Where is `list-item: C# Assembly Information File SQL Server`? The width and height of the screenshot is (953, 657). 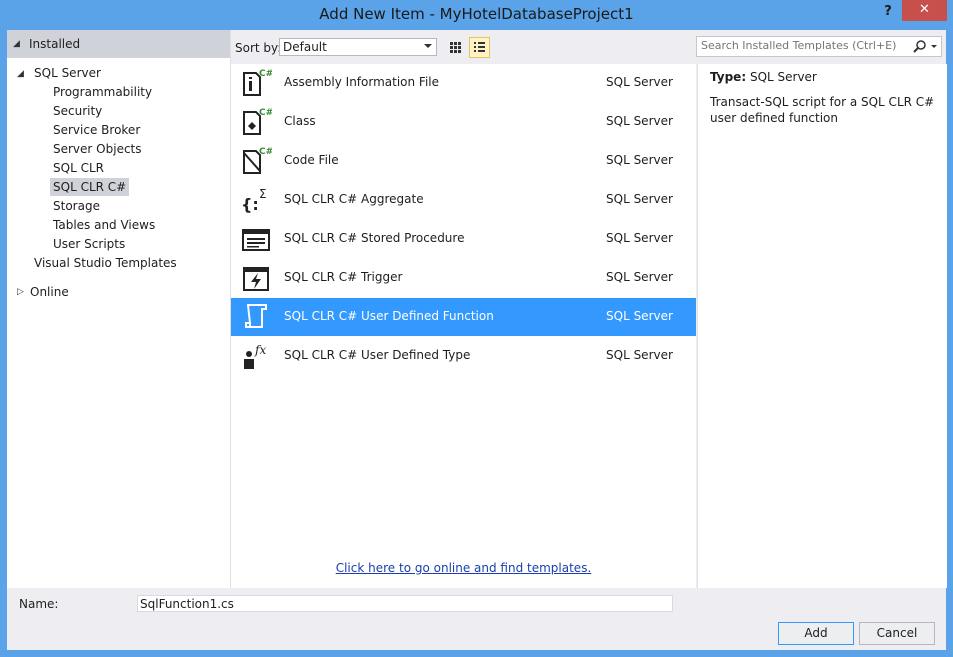 list-item: C# Assembly Information File SQL Server is located at coordinates (463, 83).